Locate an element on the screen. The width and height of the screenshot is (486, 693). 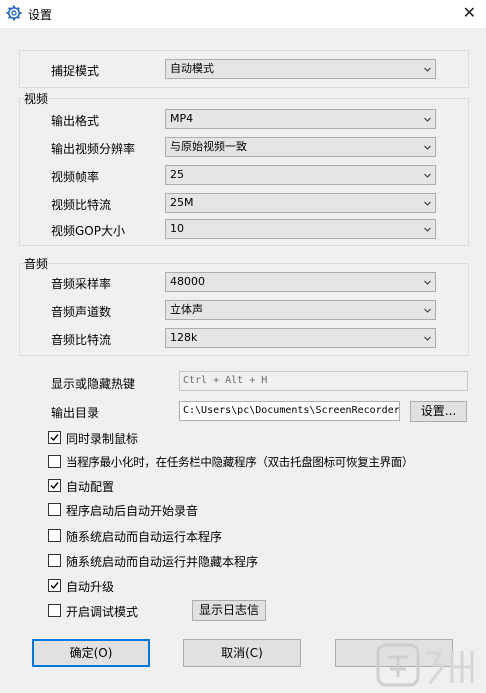
hotkey-label: 显示或隐藏热键 is located at coordinates (93, 384).